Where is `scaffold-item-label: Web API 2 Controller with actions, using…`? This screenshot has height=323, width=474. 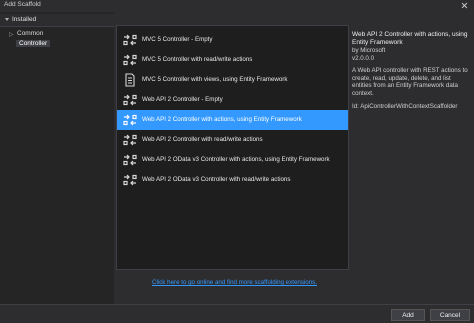 scaffold-item-label: Web API 2 Controller with actions, using… is located at coordinates (222, 119).